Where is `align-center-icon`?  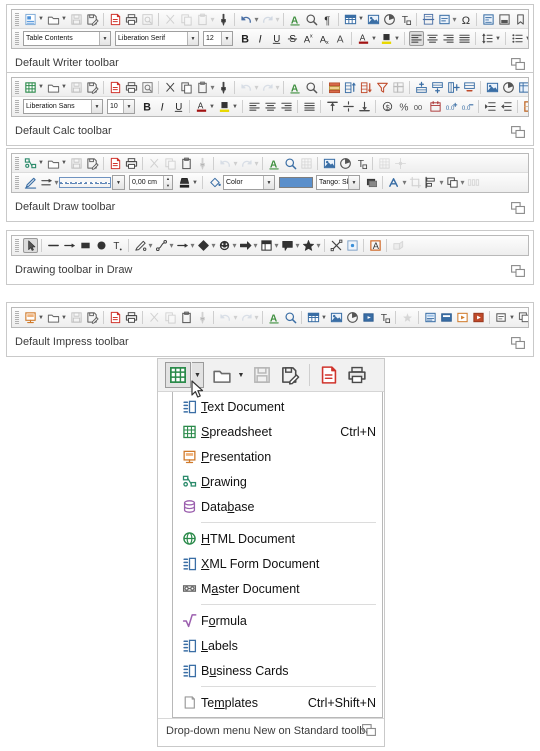 align-center-icon is located at coordinates (270, 106).